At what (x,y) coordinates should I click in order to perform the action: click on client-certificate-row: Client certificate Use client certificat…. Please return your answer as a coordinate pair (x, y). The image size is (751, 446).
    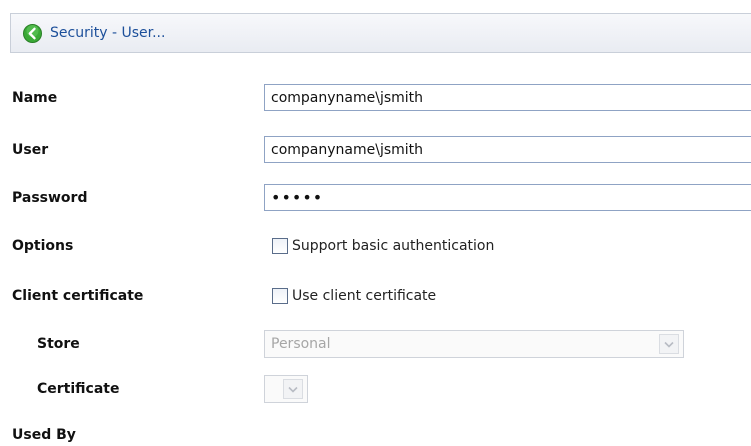
    Looking at the image, I should click on (375, 296).